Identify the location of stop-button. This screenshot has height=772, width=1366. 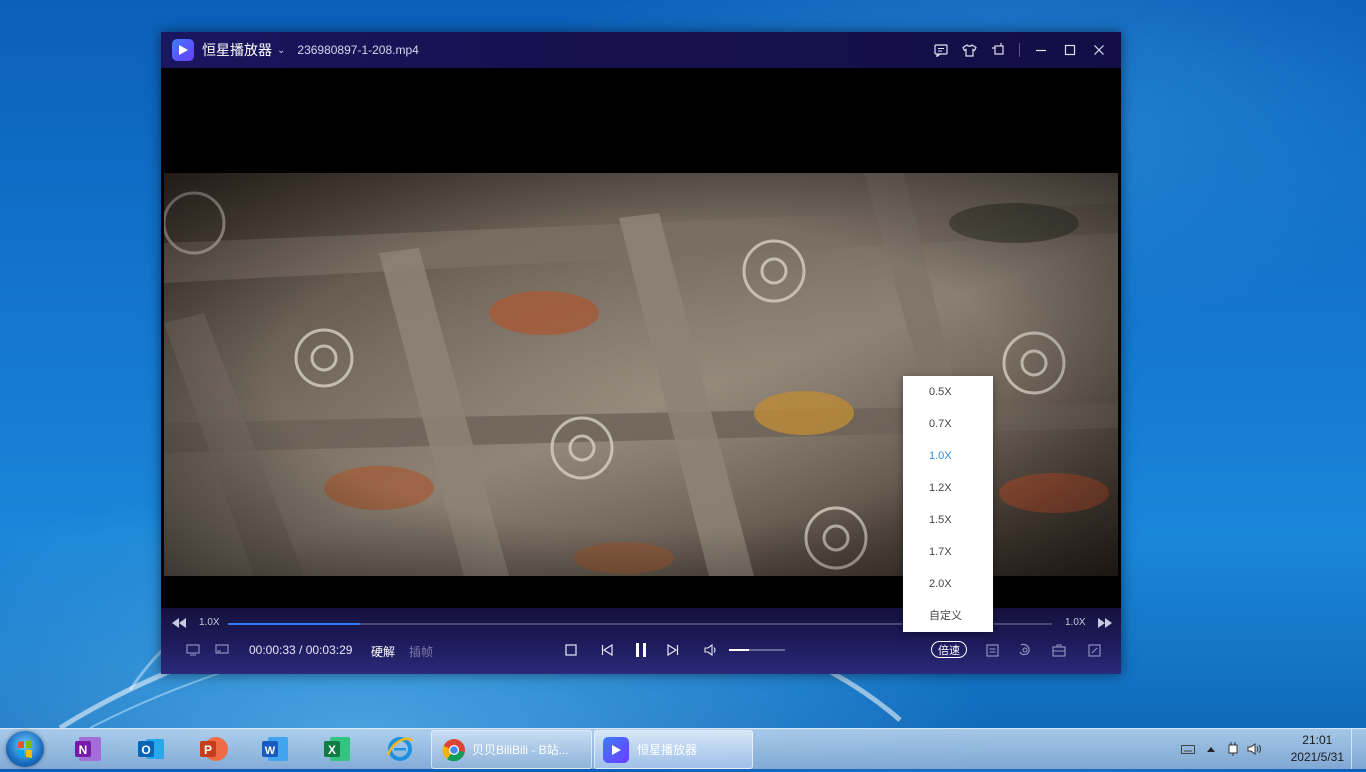
(571, 650).